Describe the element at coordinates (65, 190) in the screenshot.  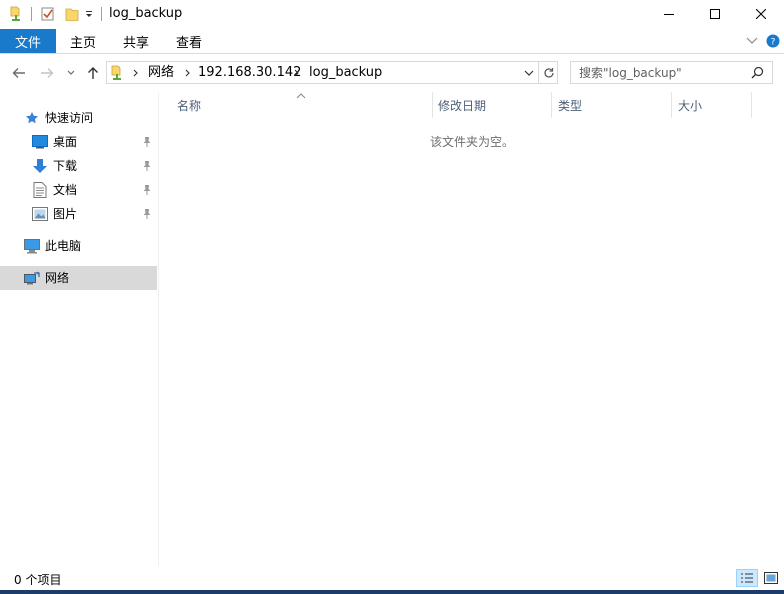
I see `sidebar-item-label: 文档` at that location.